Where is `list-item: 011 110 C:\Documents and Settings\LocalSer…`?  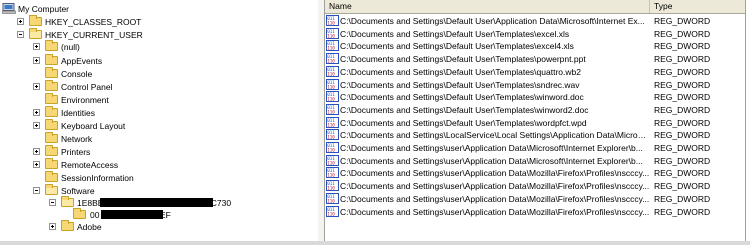 list-item: 011 110 C:\Documents and Settings\LocalSer… is located at coordinates (535, 135).